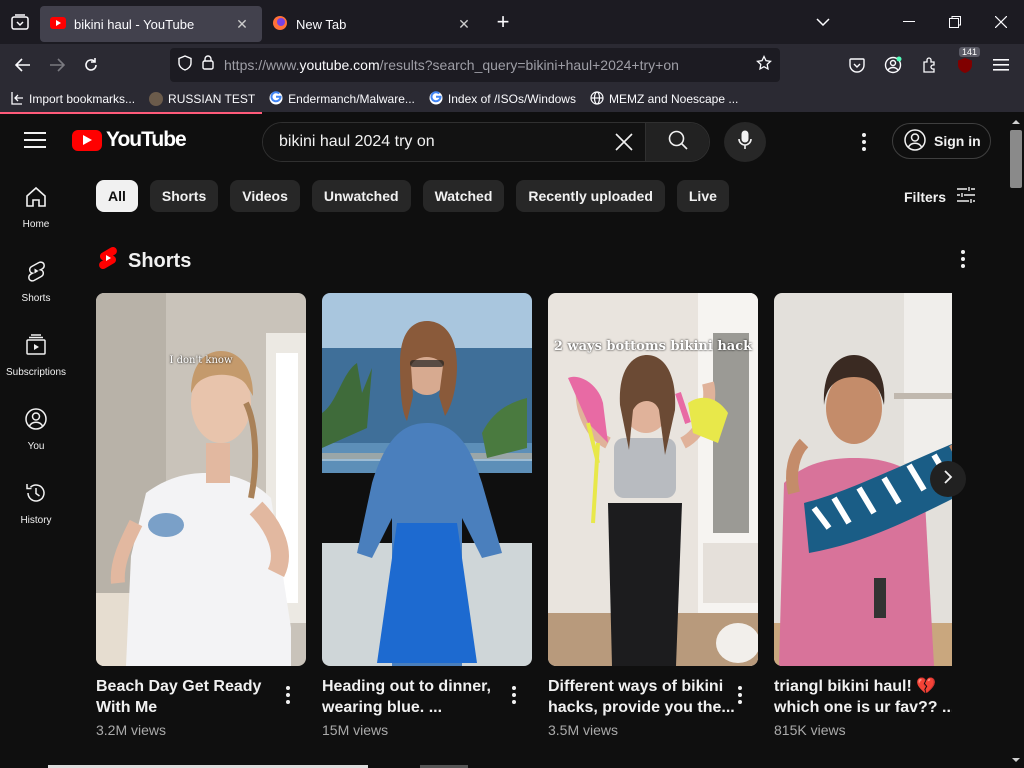  I want to click on sidebar-item-history: History, so click(36, 503).